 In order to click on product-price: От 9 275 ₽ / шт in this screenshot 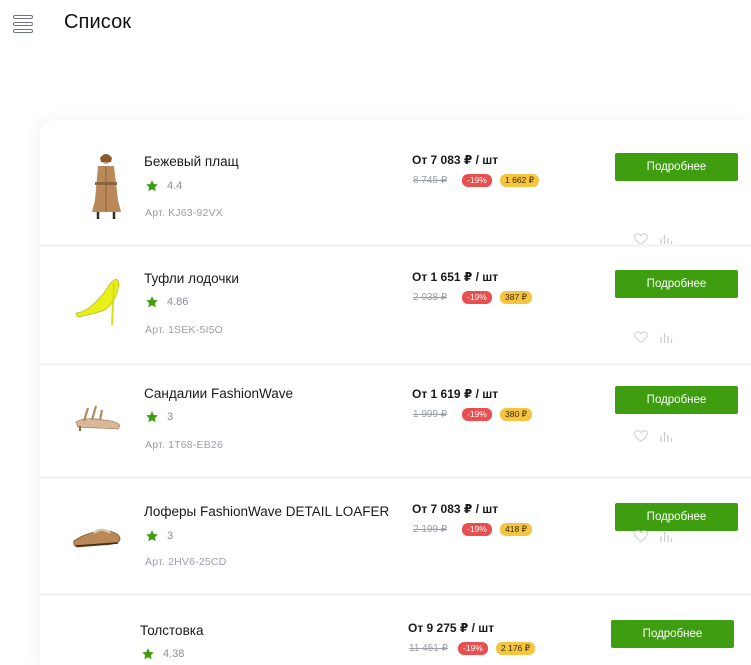, I will do `click(451, 628)`.